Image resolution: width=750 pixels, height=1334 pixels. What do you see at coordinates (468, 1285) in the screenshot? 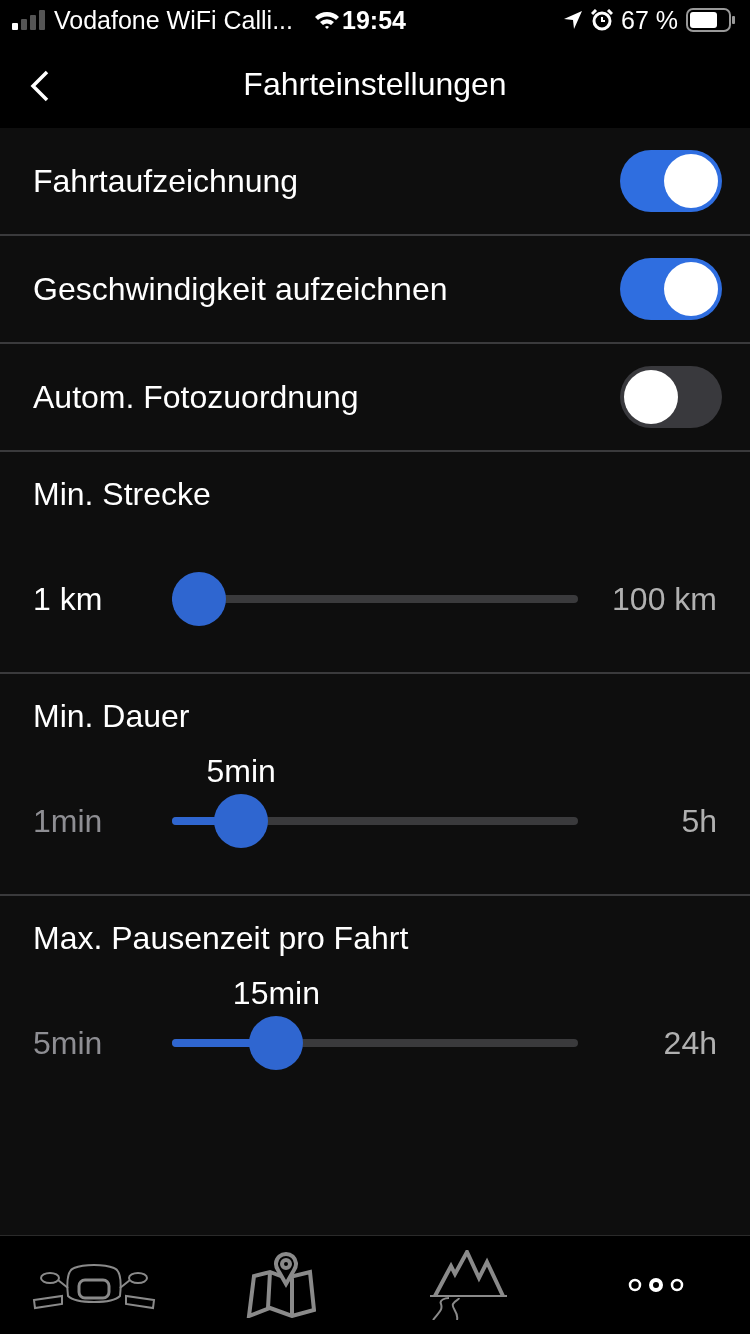
I see `mountain-road-icon` at bounding box center [468, 1285].